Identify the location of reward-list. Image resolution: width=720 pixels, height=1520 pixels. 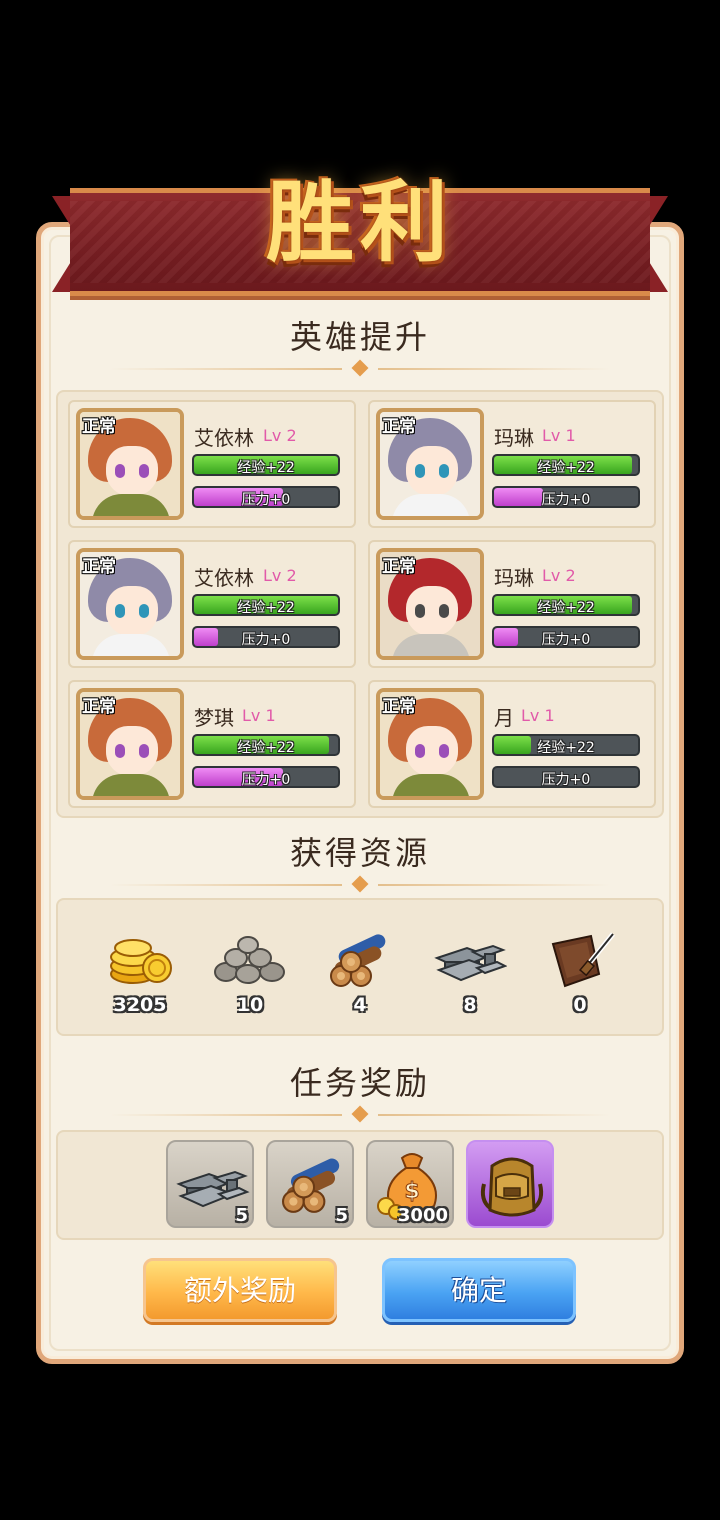
(360, 1185).